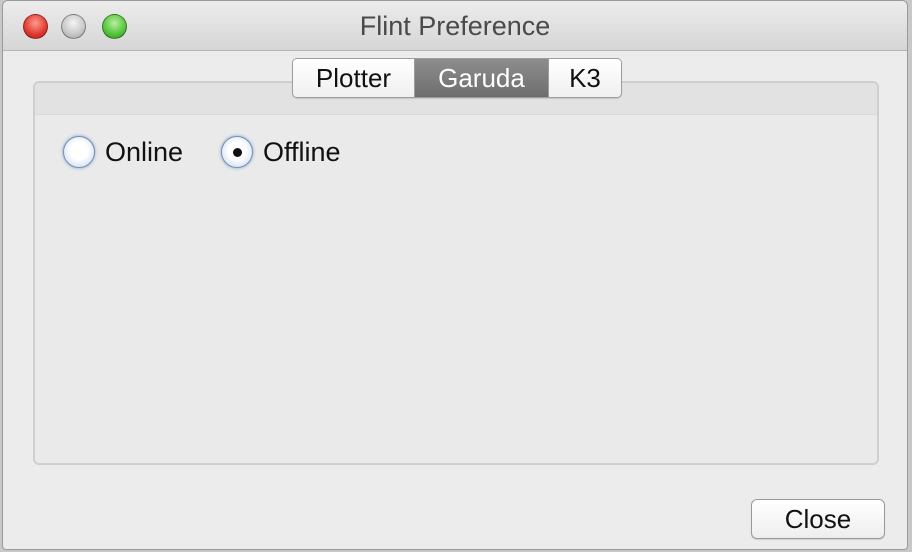 This screenshot has height=552, width=912. I want to click on window-title: Flint Preference, so click(455, 26).